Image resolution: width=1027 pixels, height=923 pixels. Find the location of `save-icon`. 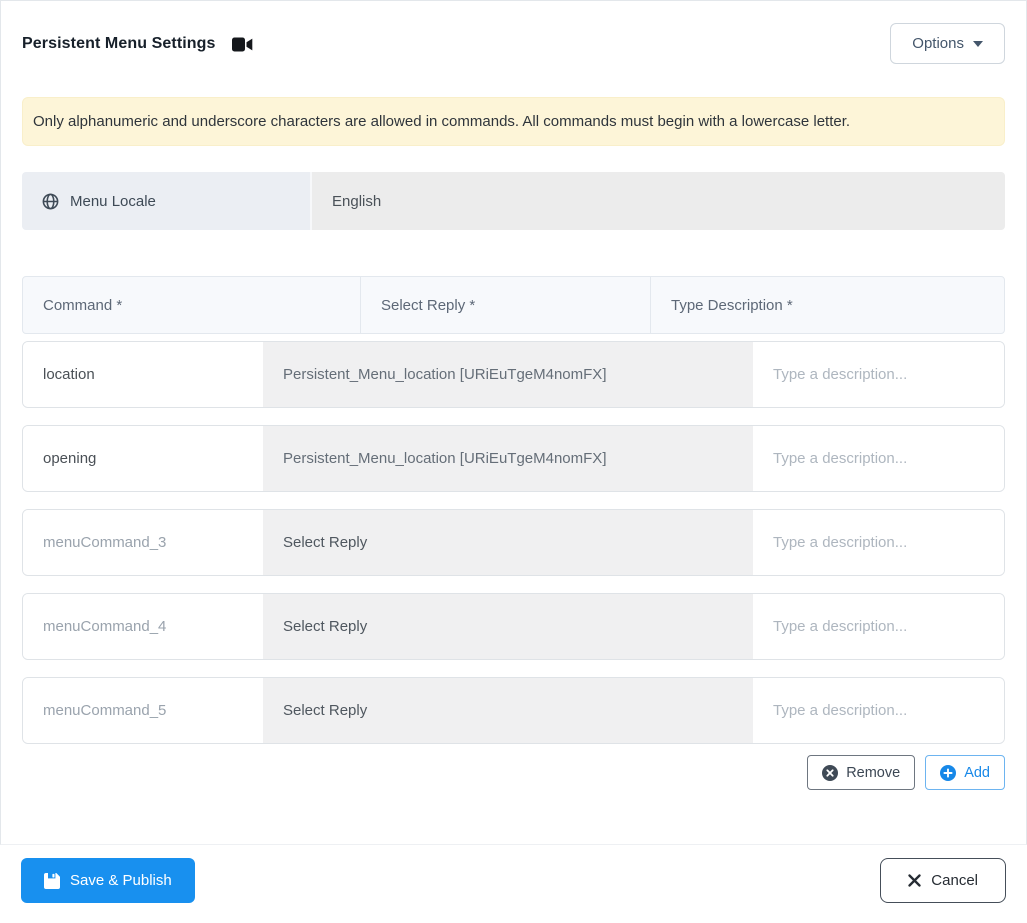

save-icon is located at coordinates (52, 880).